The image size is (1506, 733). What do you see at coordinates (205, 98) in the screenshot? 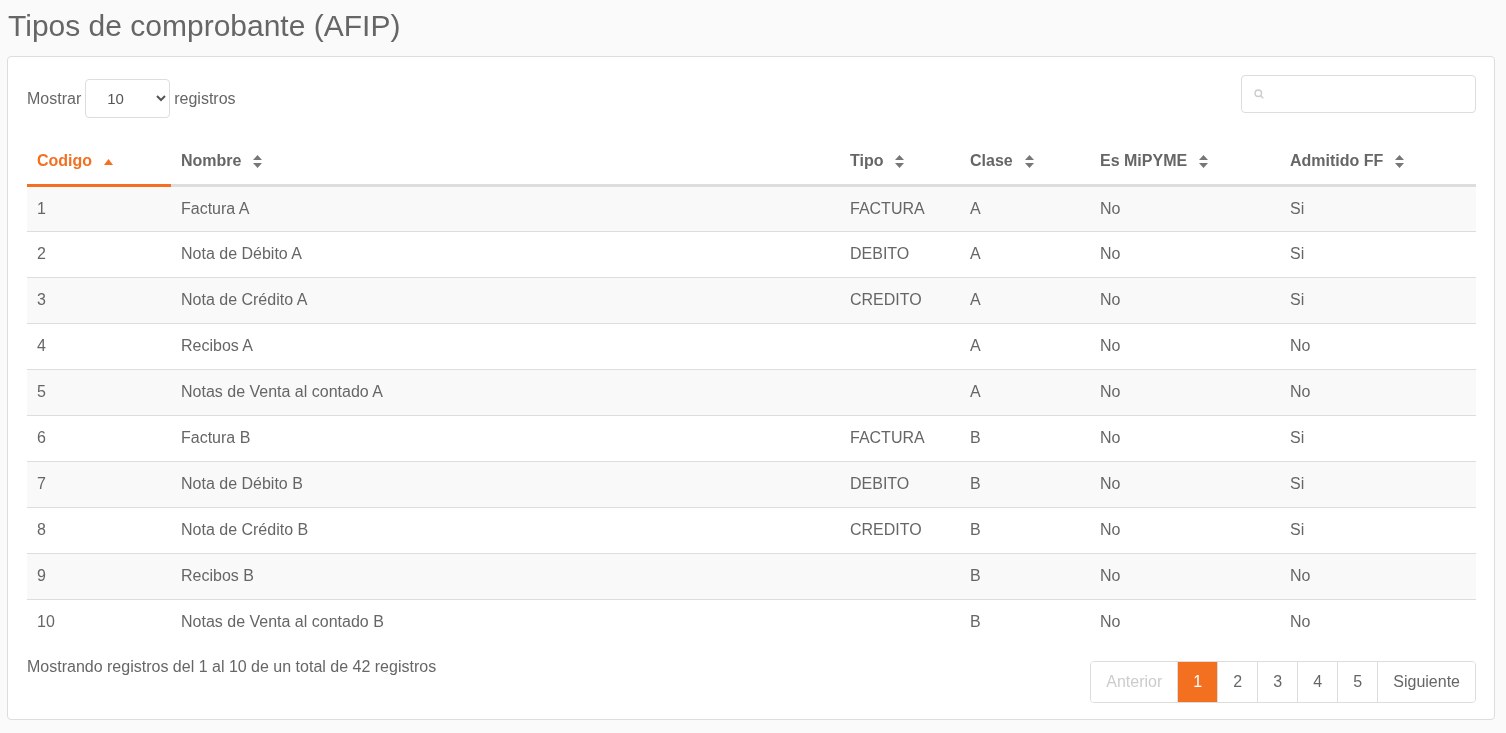
I see `length-label: registros` at bounding box center [205, 98].